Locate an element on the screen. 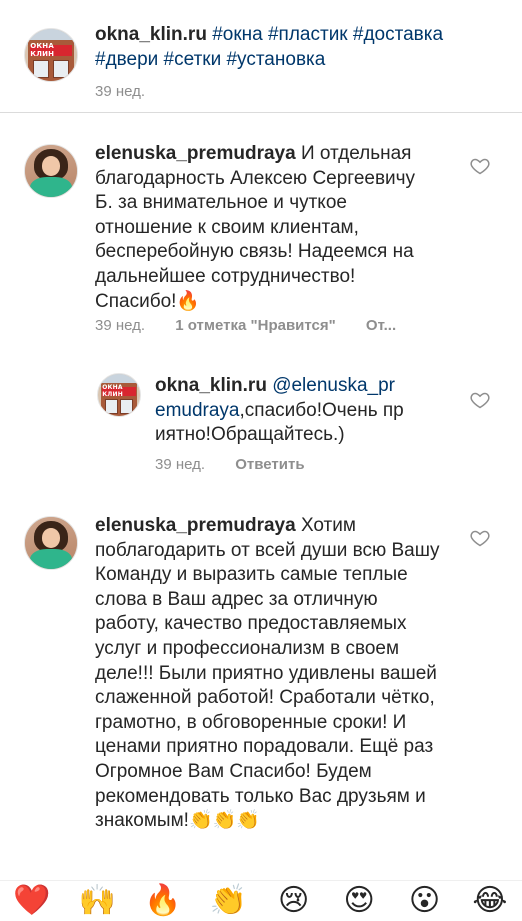 The height and width of the screenshot is (921, 522). crying-emoji-icon: 😢 is located at coordinates (294, 901).